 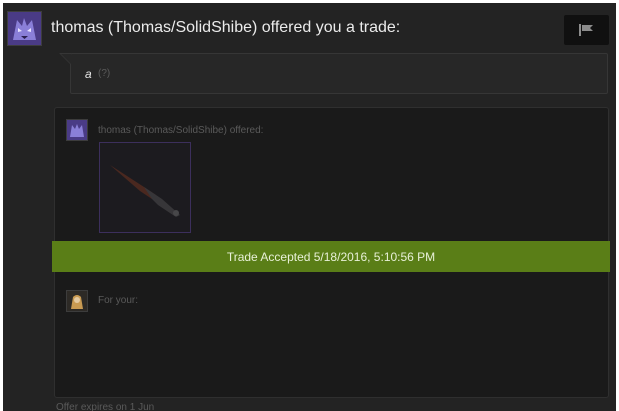 What do you see at coordinates (339, 73) in the screenshot?
I see `trade-message: a (?)` at bounding box center [339, 73].